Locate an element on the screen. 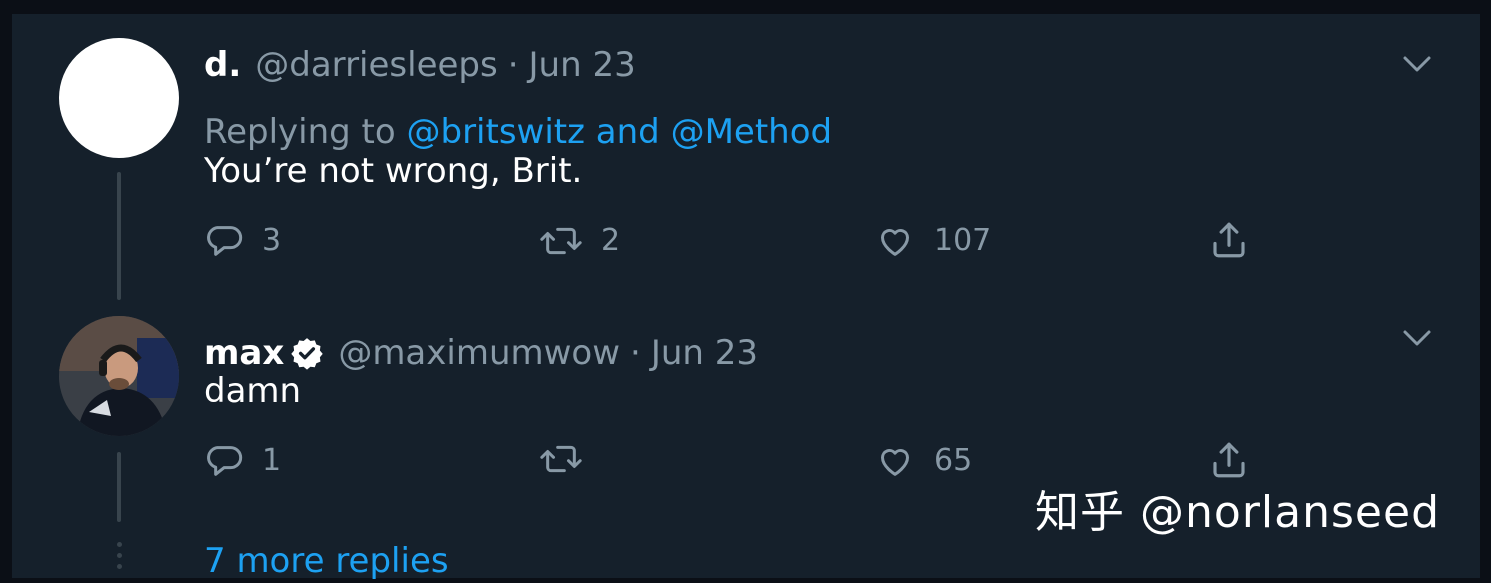  replying-prefix: Replying to is located at coordinates (300, 132).